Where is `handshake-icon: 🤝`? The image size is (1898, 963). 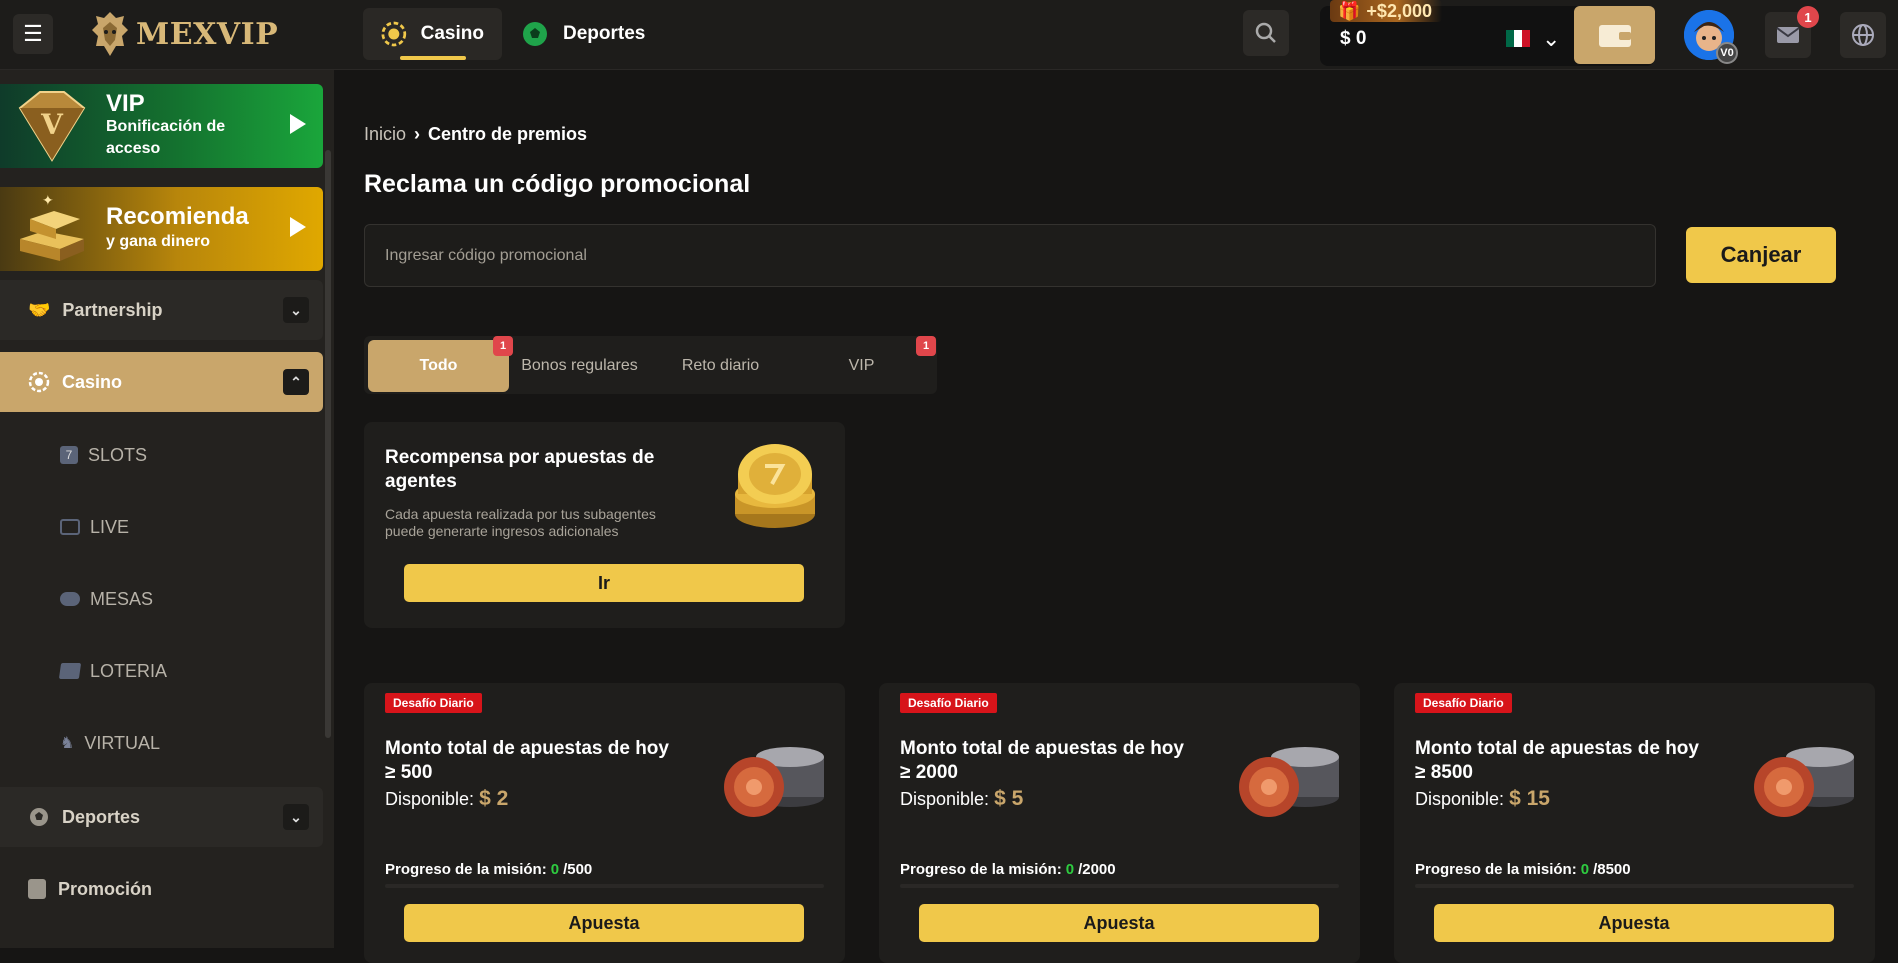 handshake-icon: 🤝 is located at coordinates (39, 309).